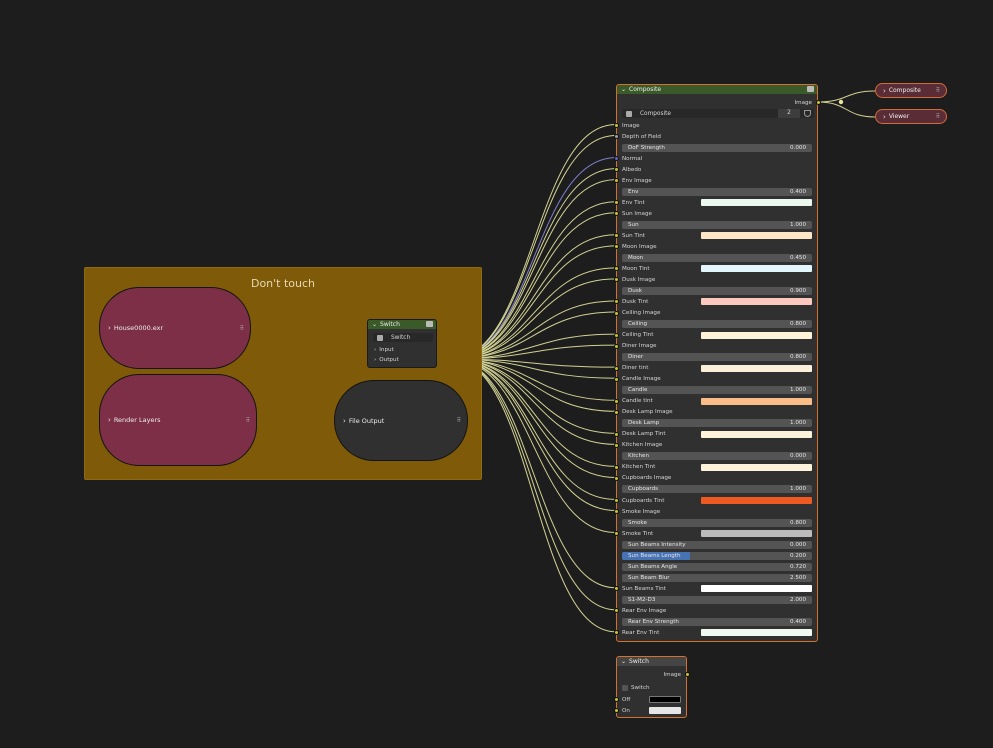  Describe the element at coordinates (717, 125) in the screenshot. I see `input-row-image: Image` at that location.